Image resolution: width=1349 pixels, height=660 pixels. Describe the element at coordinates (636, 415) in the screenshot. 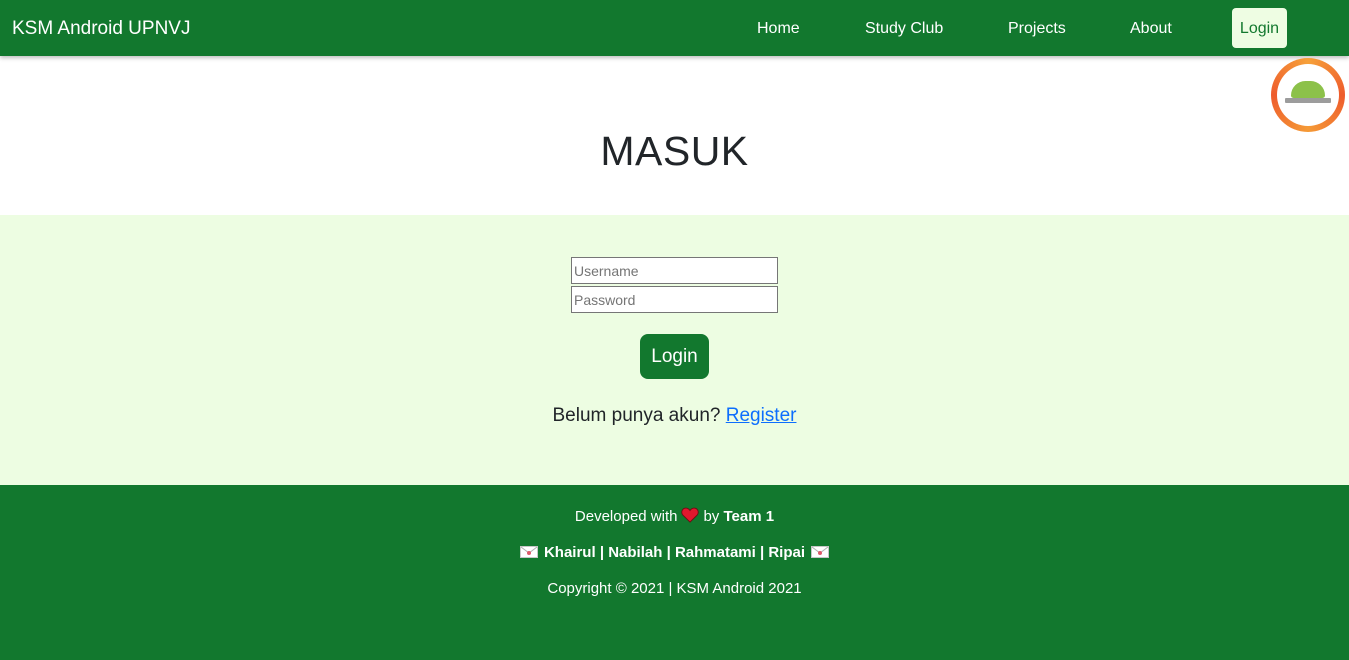

I see `register-prompt-text: Belum punya akun?` at that location.